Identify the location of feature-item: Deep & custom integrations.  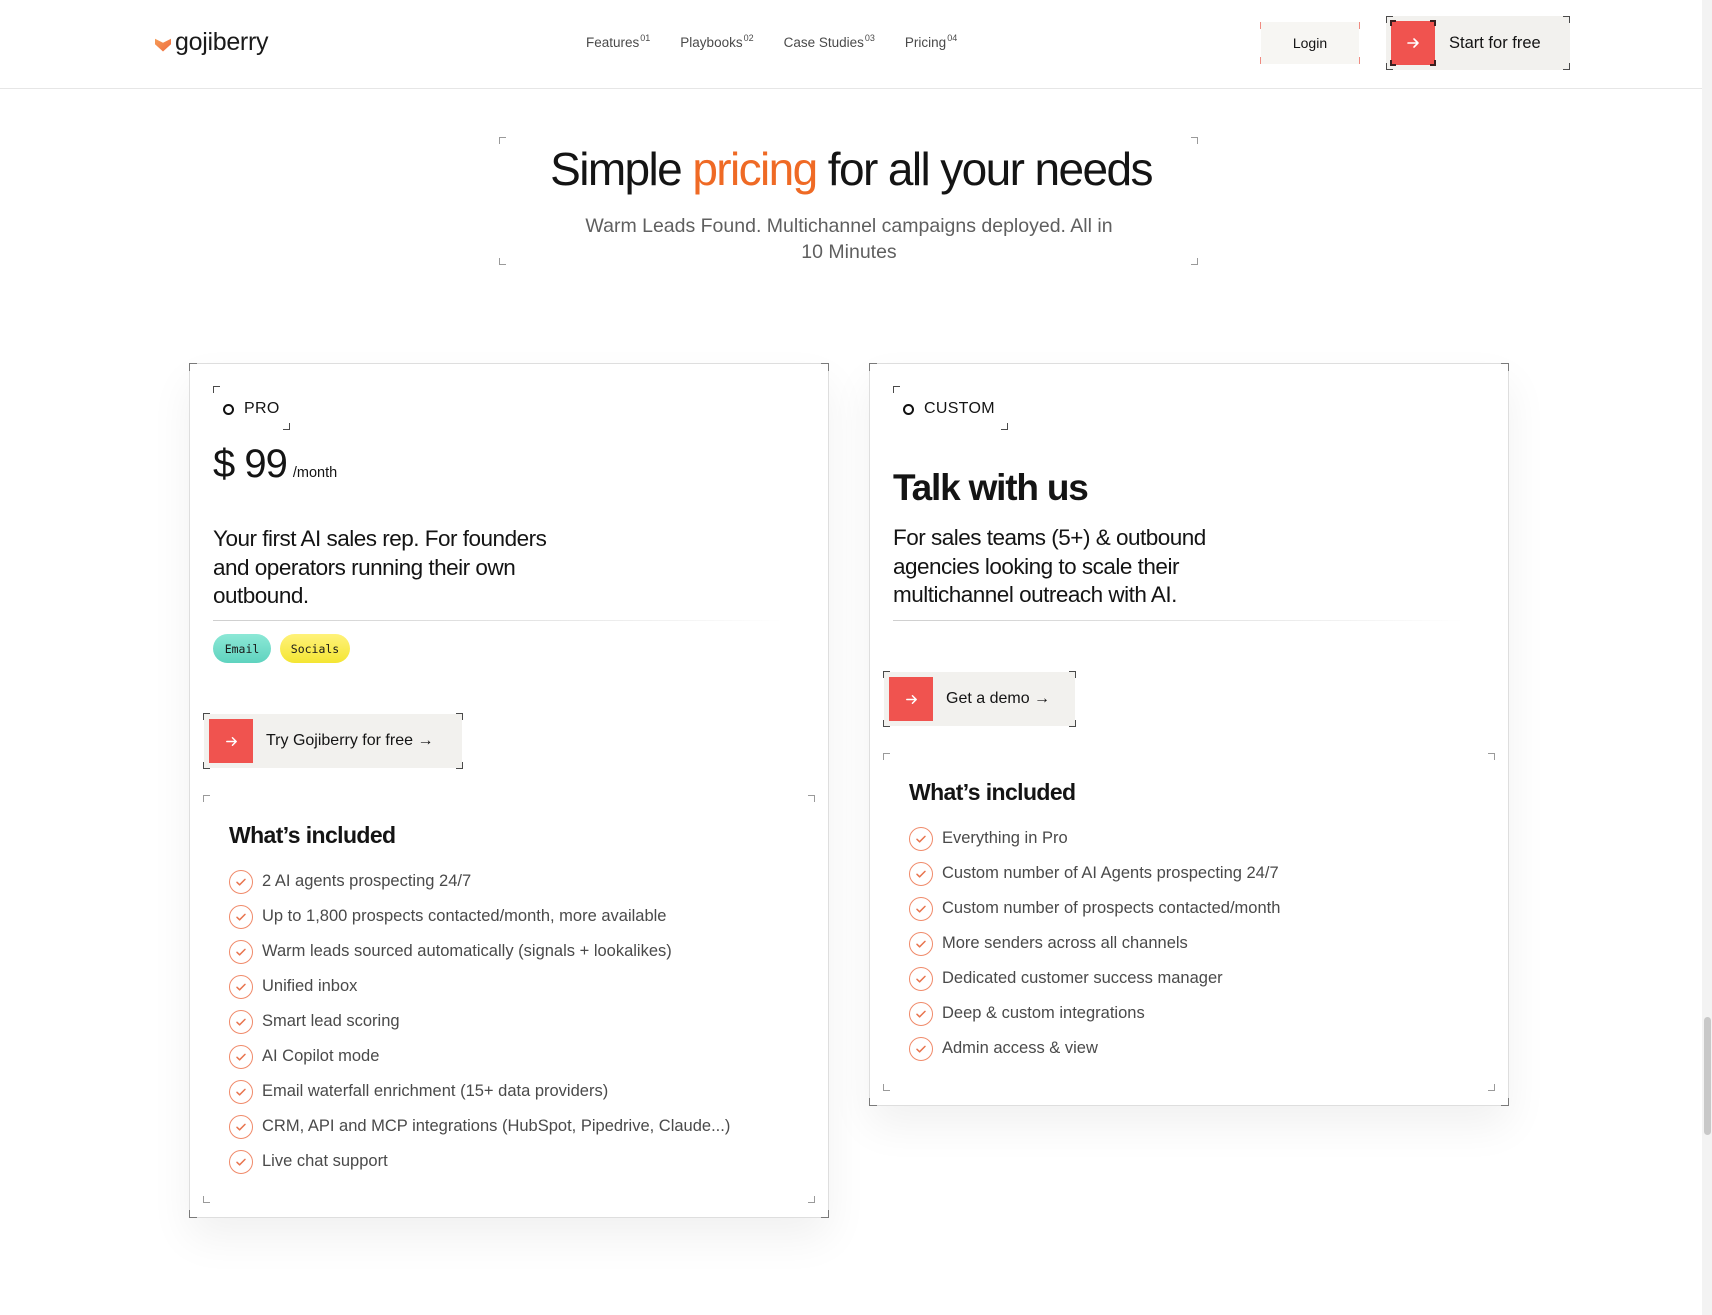
(1094, 1013).